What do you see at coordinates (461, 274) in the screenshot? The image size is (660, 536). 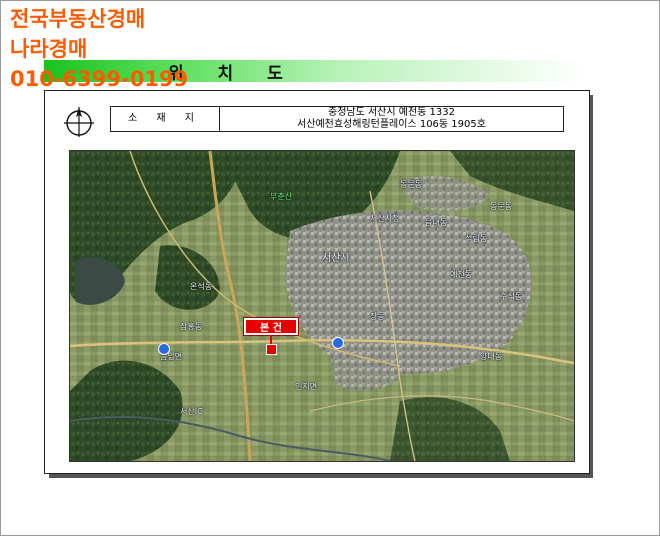 I see `map-label: 예천동` at bounding box center [461, 274].